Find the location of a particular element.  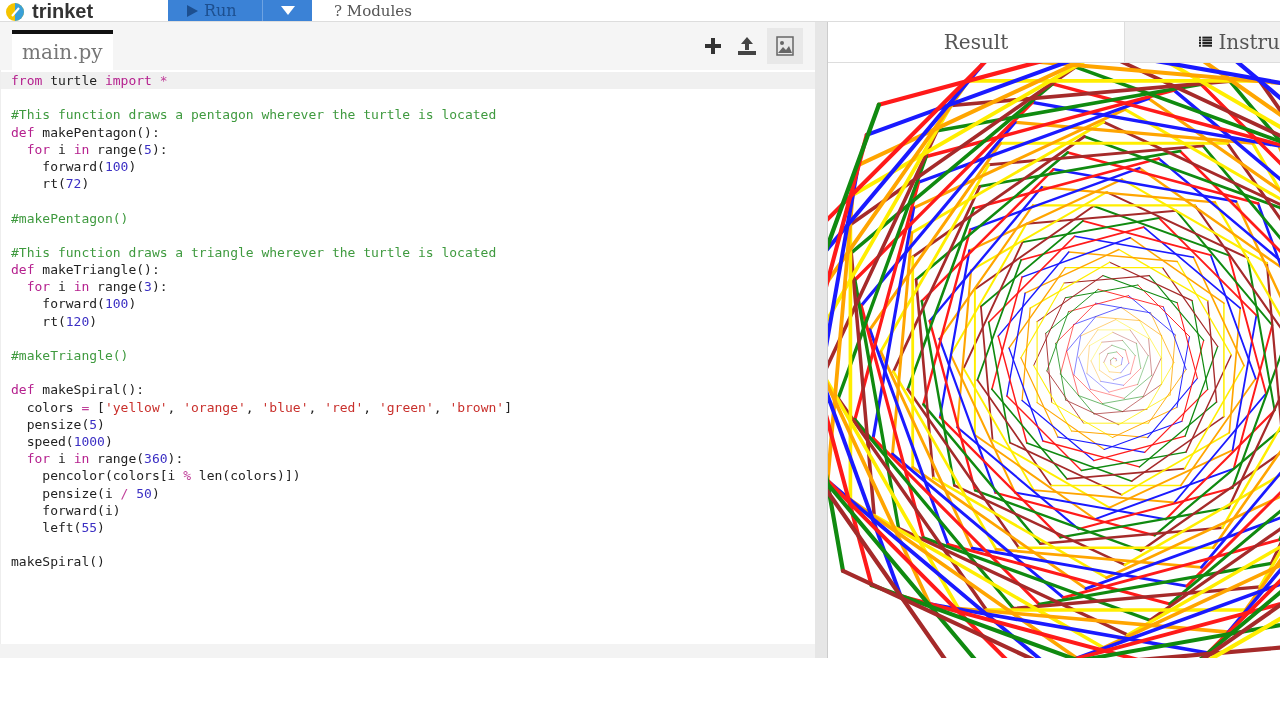

code-line: forward(i) is located at coordinates (81, 510).